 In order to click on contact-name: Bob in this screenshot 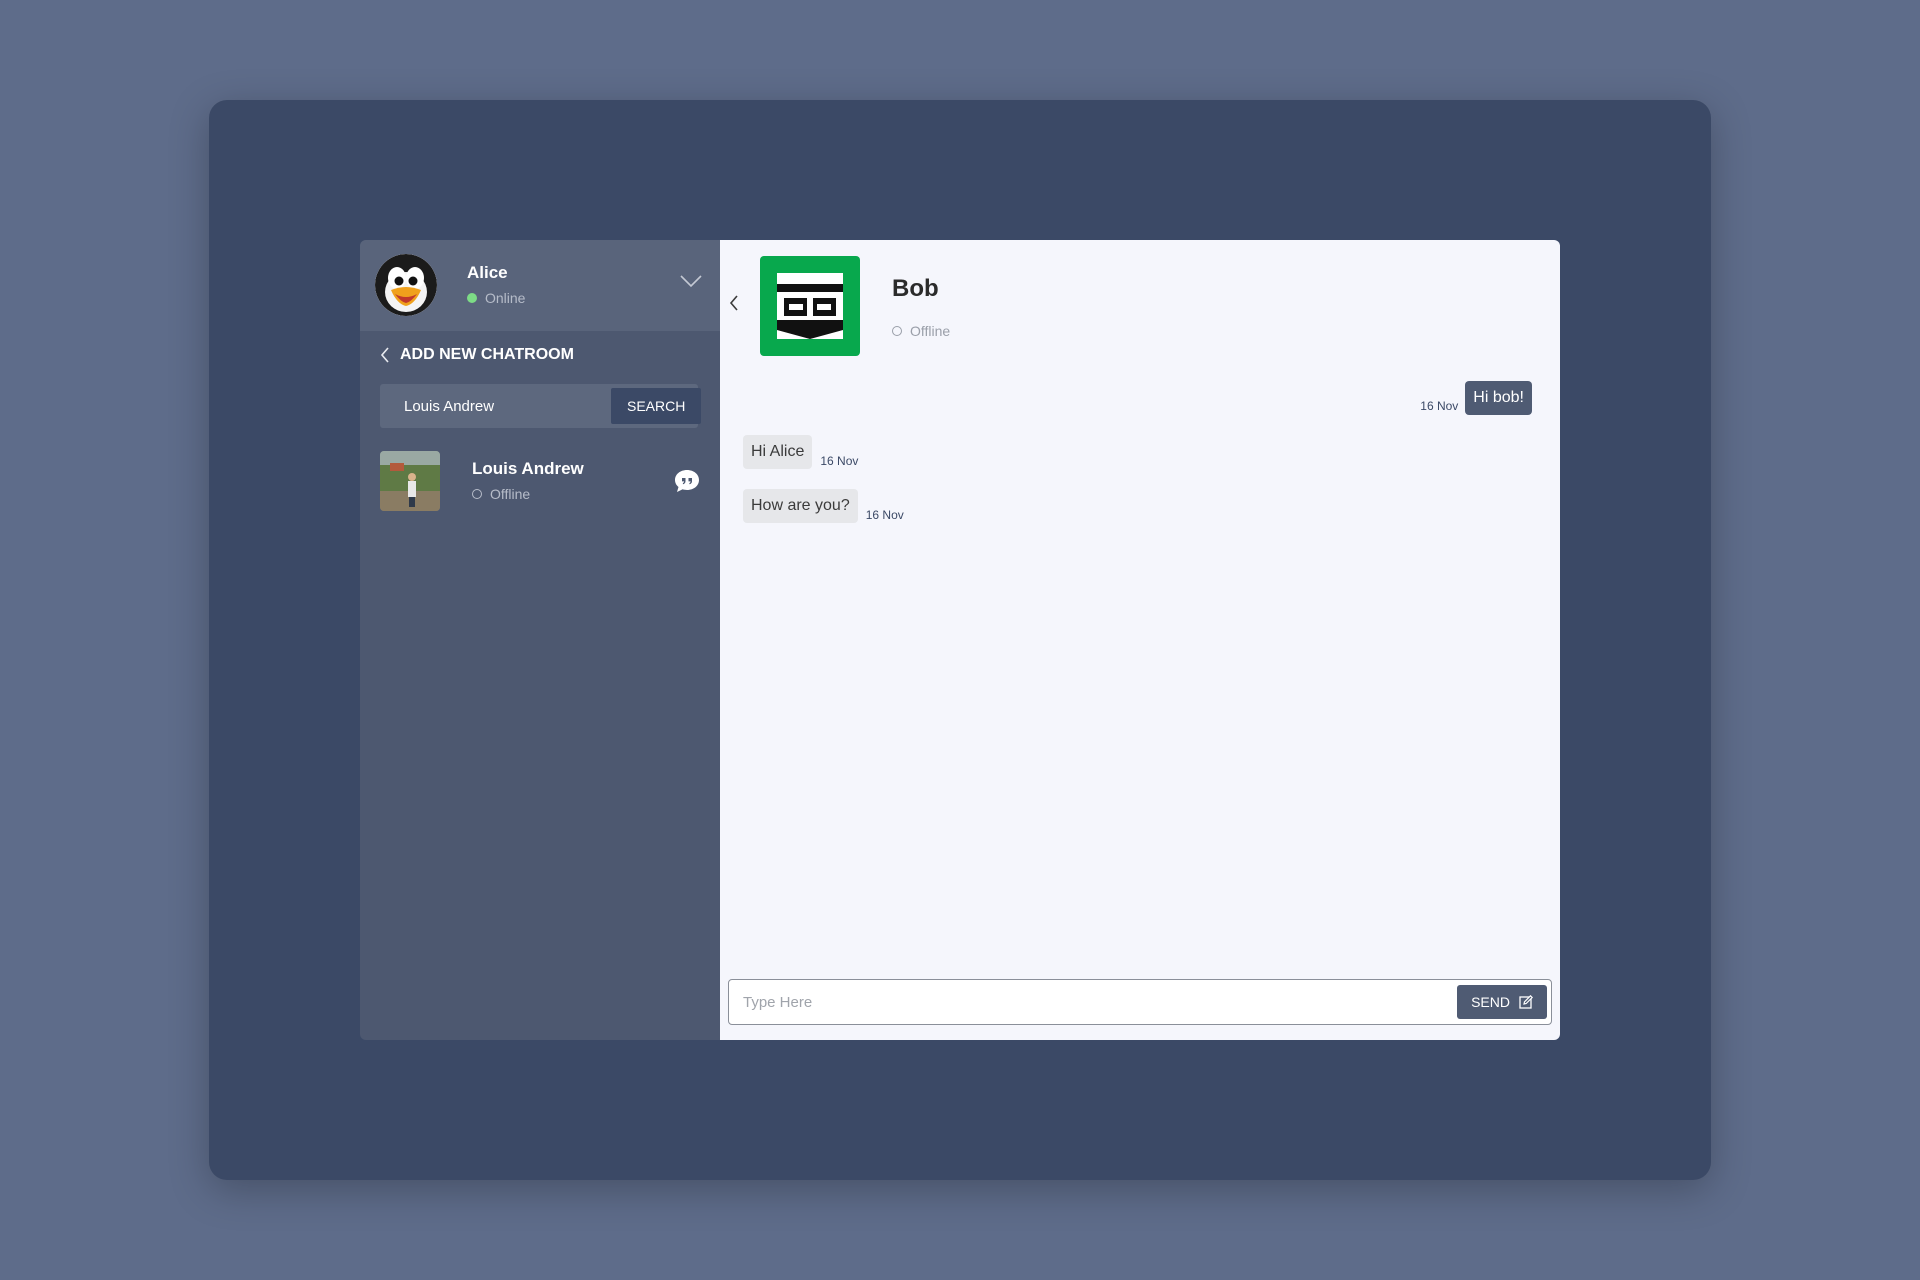, I will do `click(915, 288)`.